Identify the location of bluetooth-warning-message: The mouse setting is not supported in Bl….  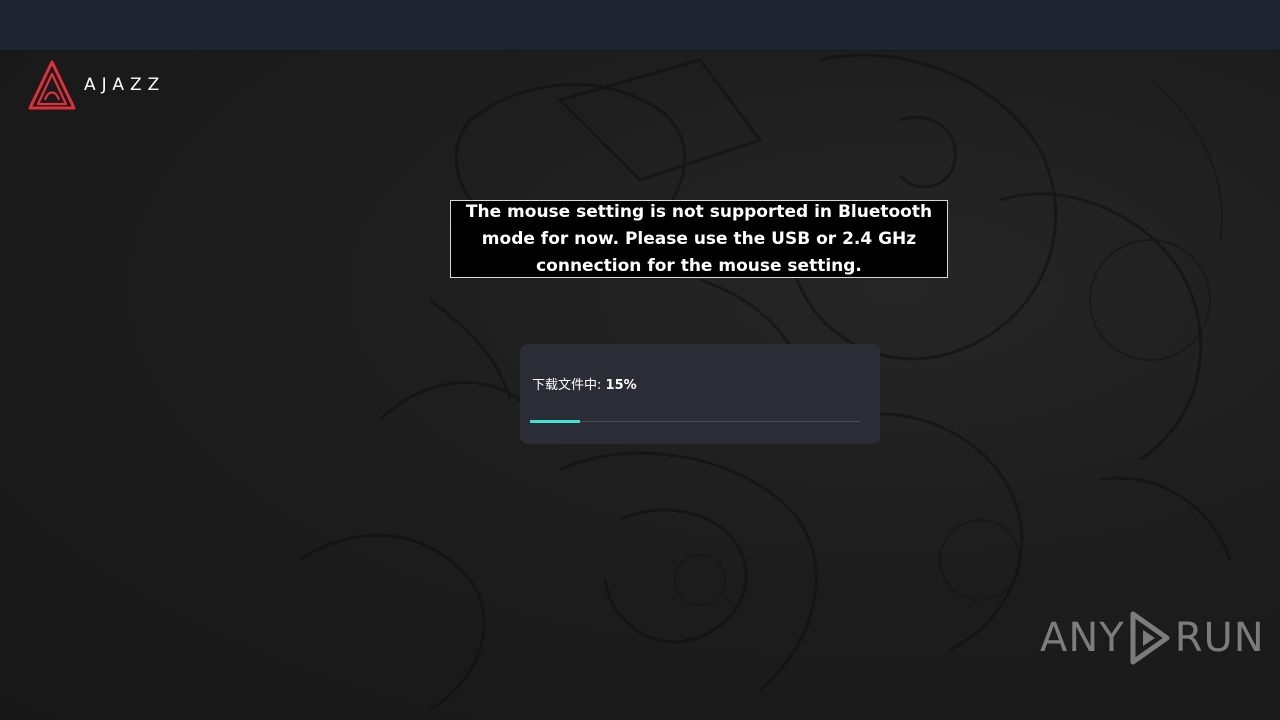
(699, 239).